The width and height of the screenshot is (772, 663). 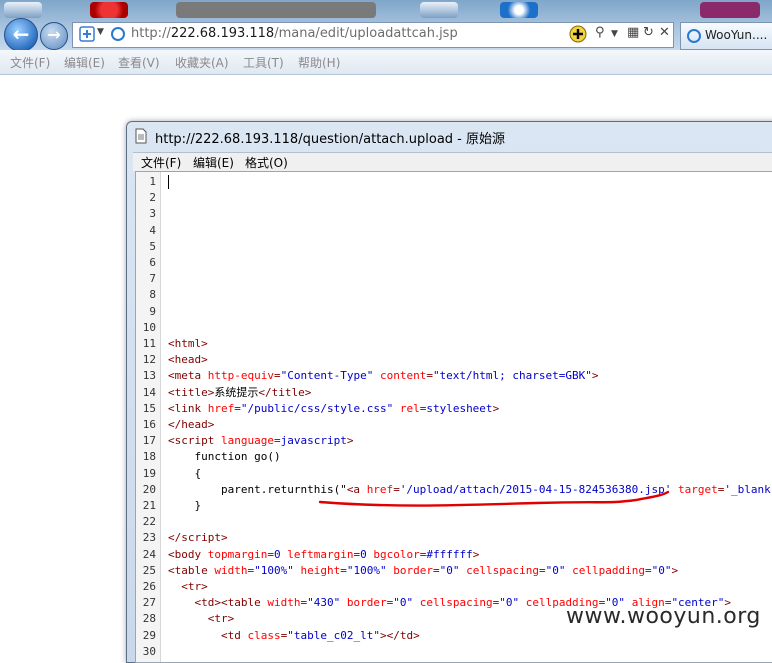 I want to click on code-line: <html>, so click(x=188, y=343).